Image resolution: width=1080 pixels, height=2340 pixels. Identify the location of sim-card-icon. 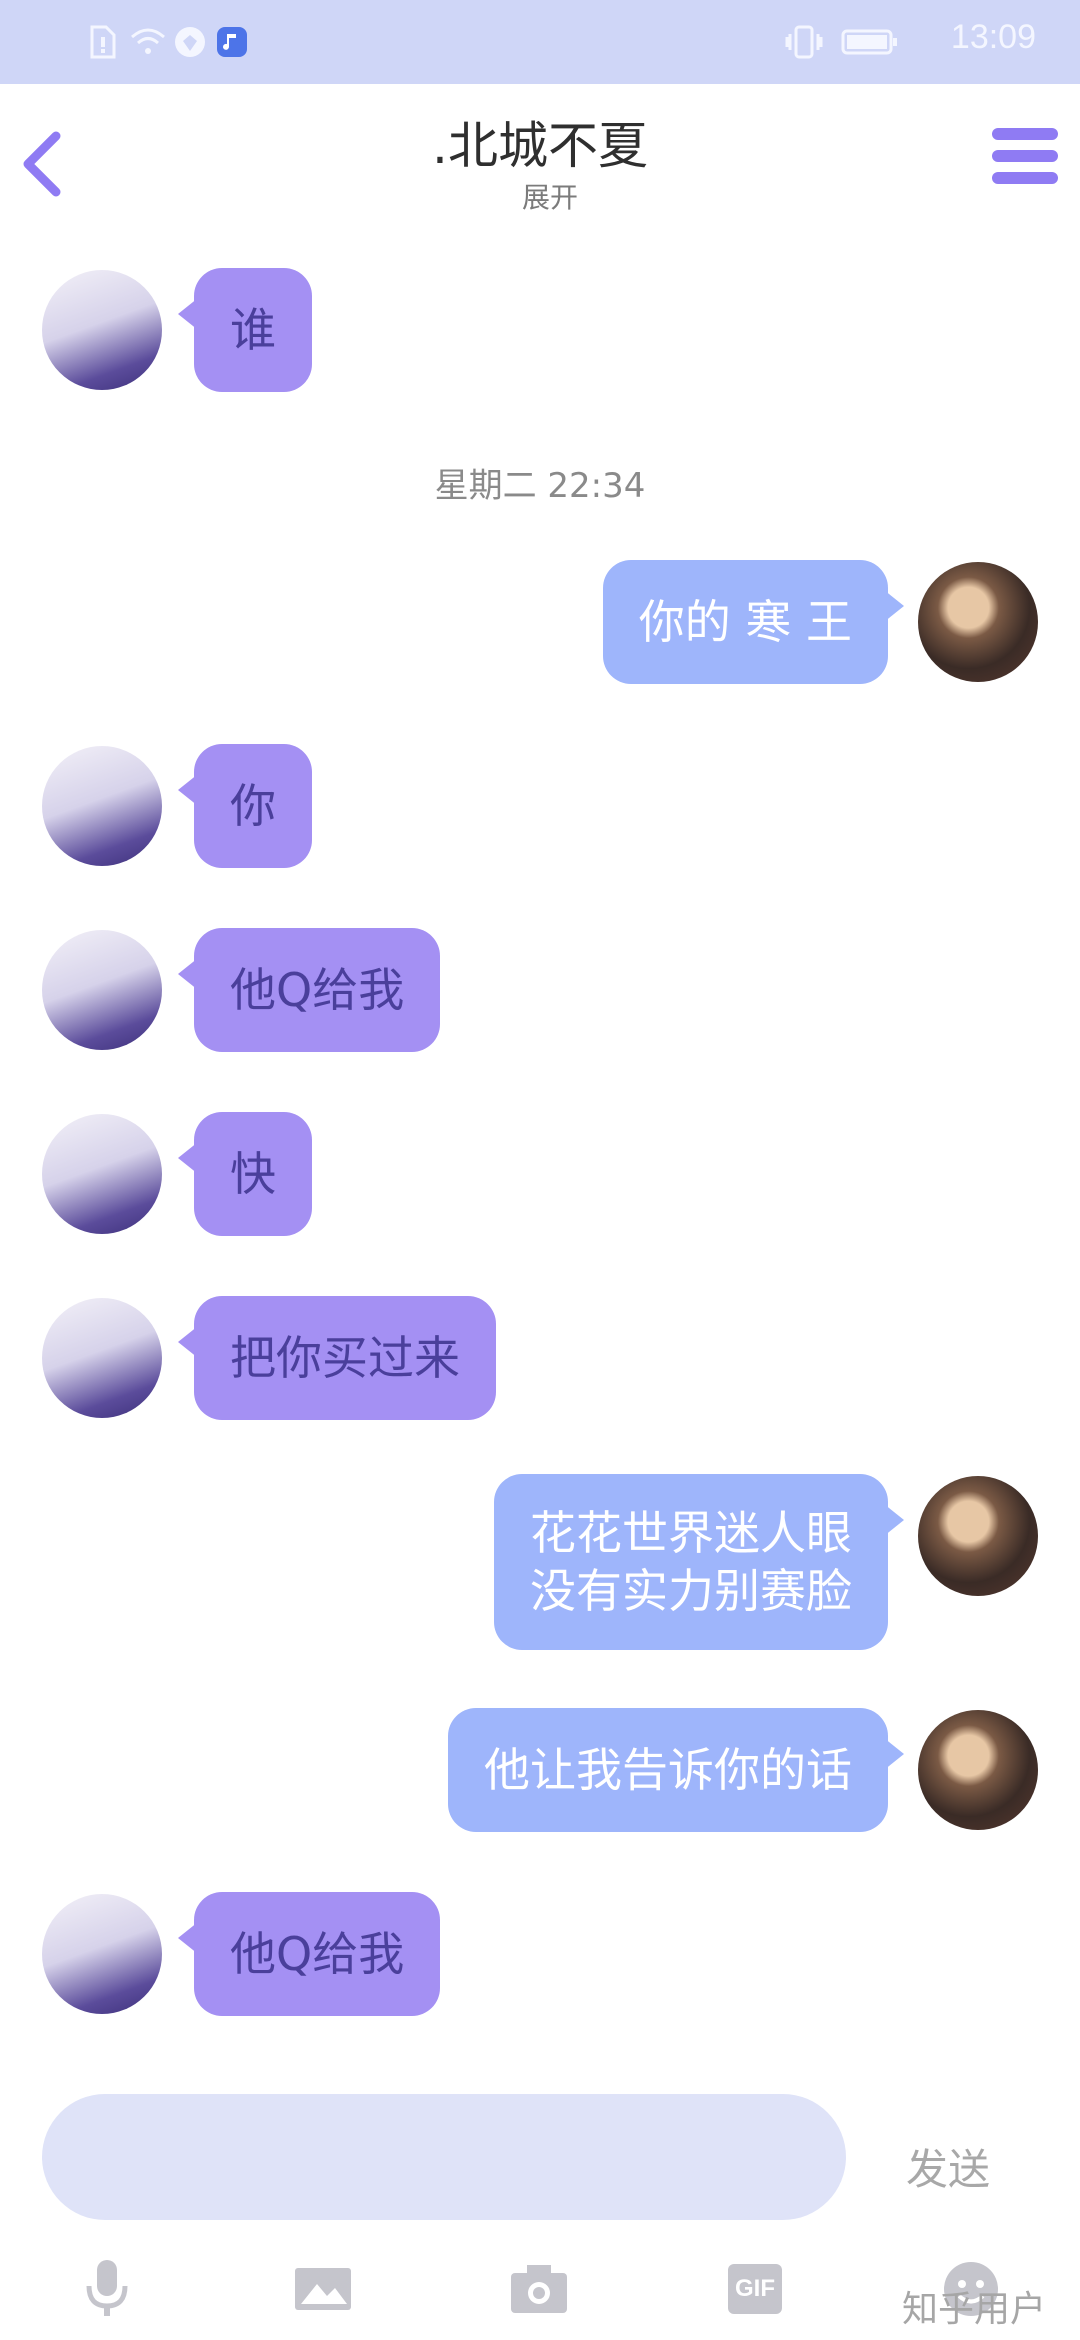
(103, 42).